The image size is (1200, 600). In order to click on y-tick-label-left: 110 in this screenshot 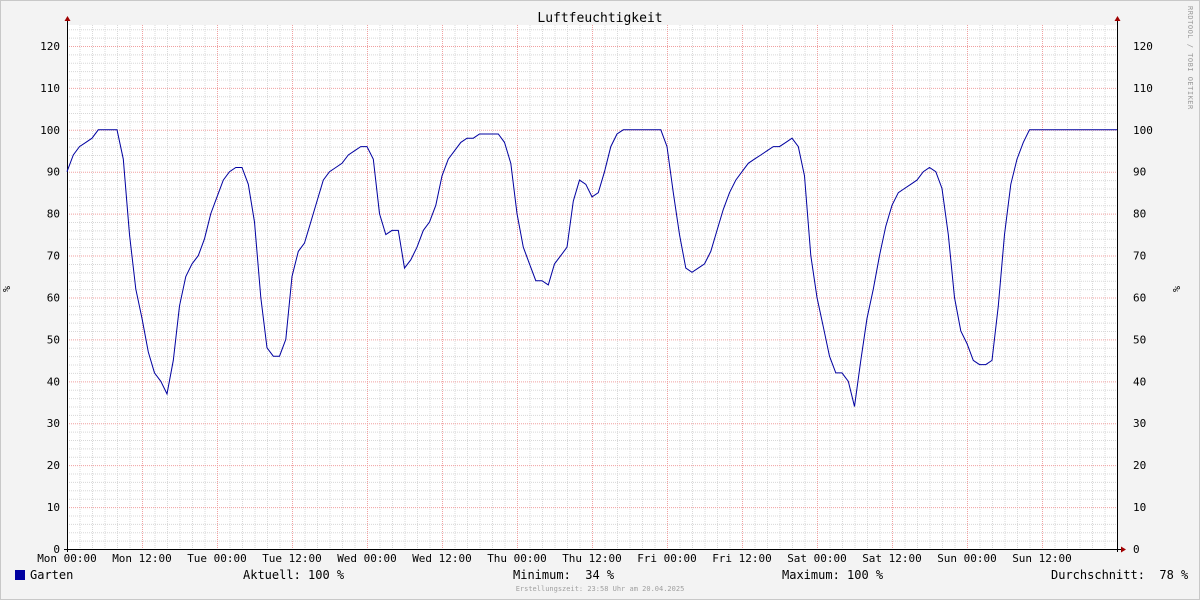, I will do `click(50, 88)`.